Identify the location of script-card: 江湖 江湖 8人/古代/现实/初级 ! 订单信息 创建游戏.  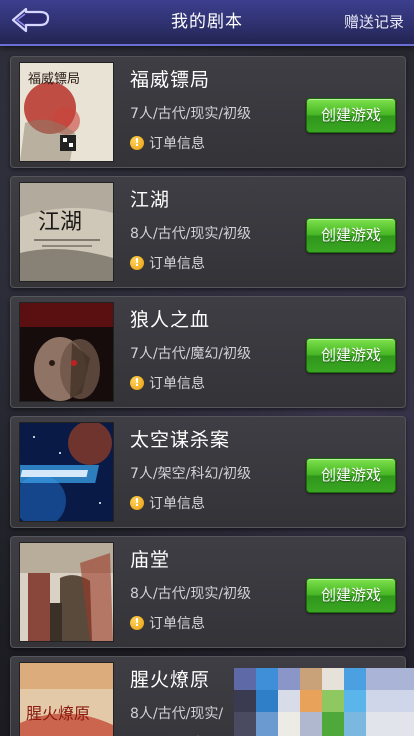
(208, 232).